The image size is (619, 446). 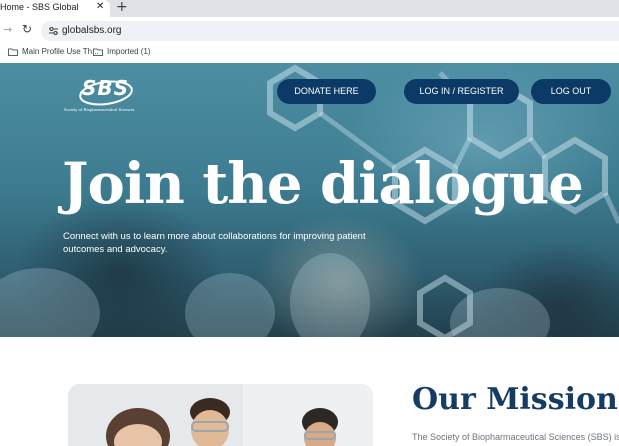 I want to click on scientists-photo-image, so click(x=220, y=415).